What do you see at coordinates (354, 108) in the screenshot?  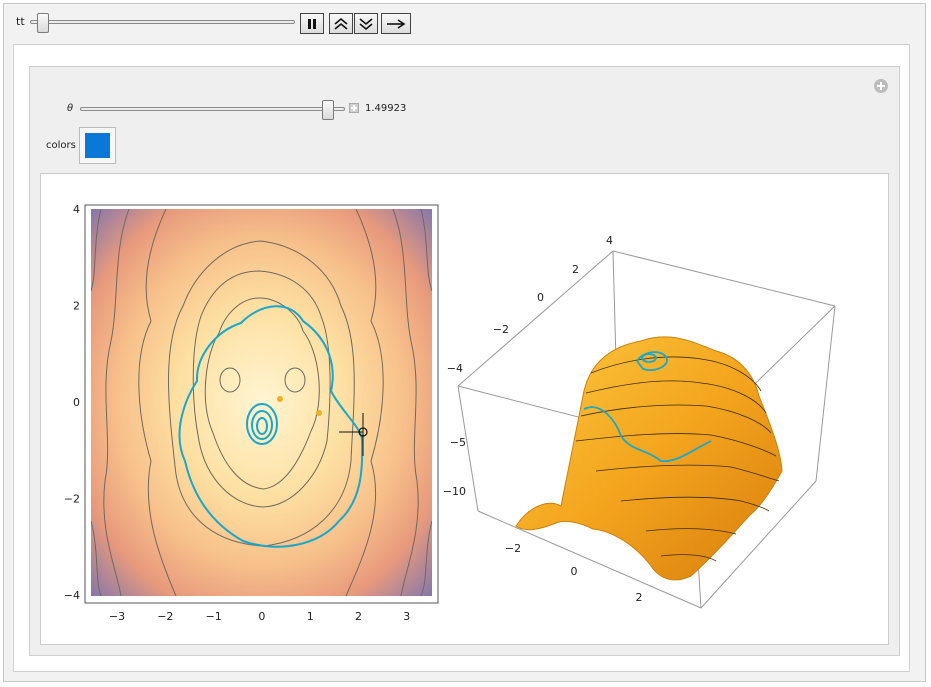 I see `theta-expand-icon` at bounding box center [354, 108].